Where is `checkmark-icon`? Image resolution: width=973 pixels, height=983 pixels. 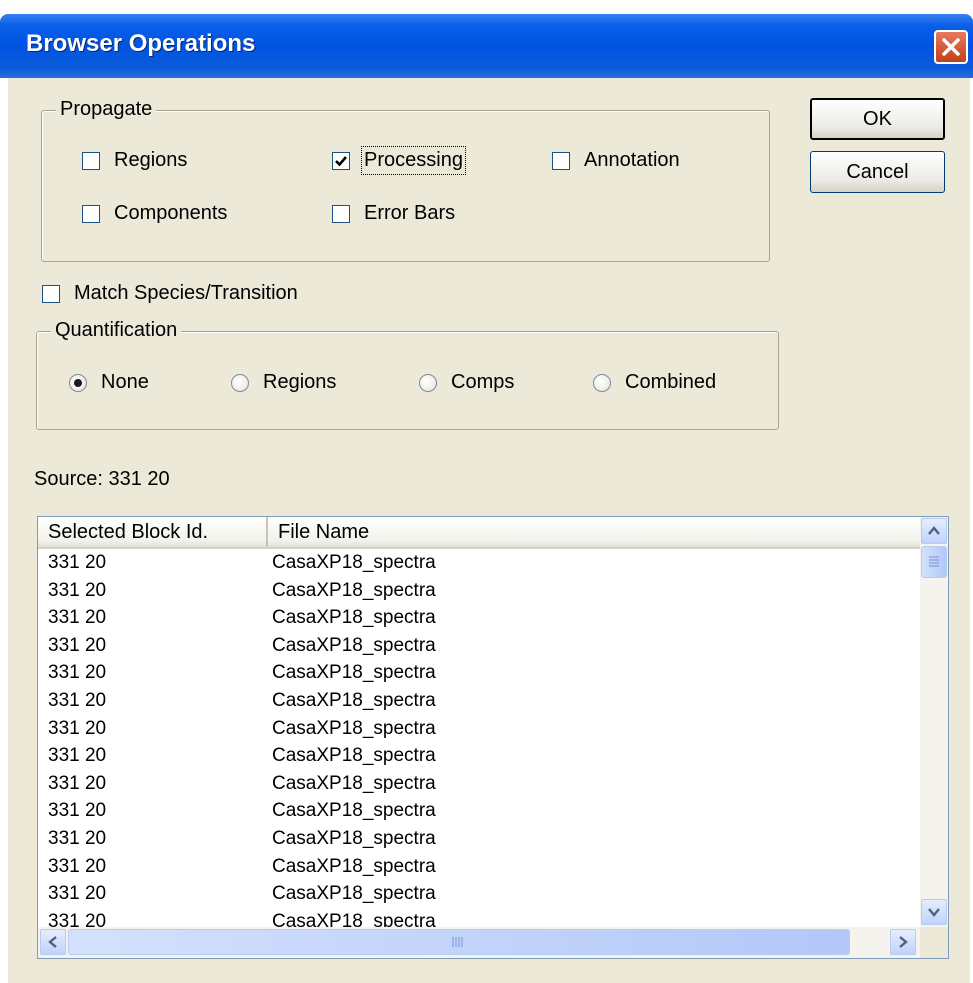
checkmark-icon is located at coordinates (341, 160).